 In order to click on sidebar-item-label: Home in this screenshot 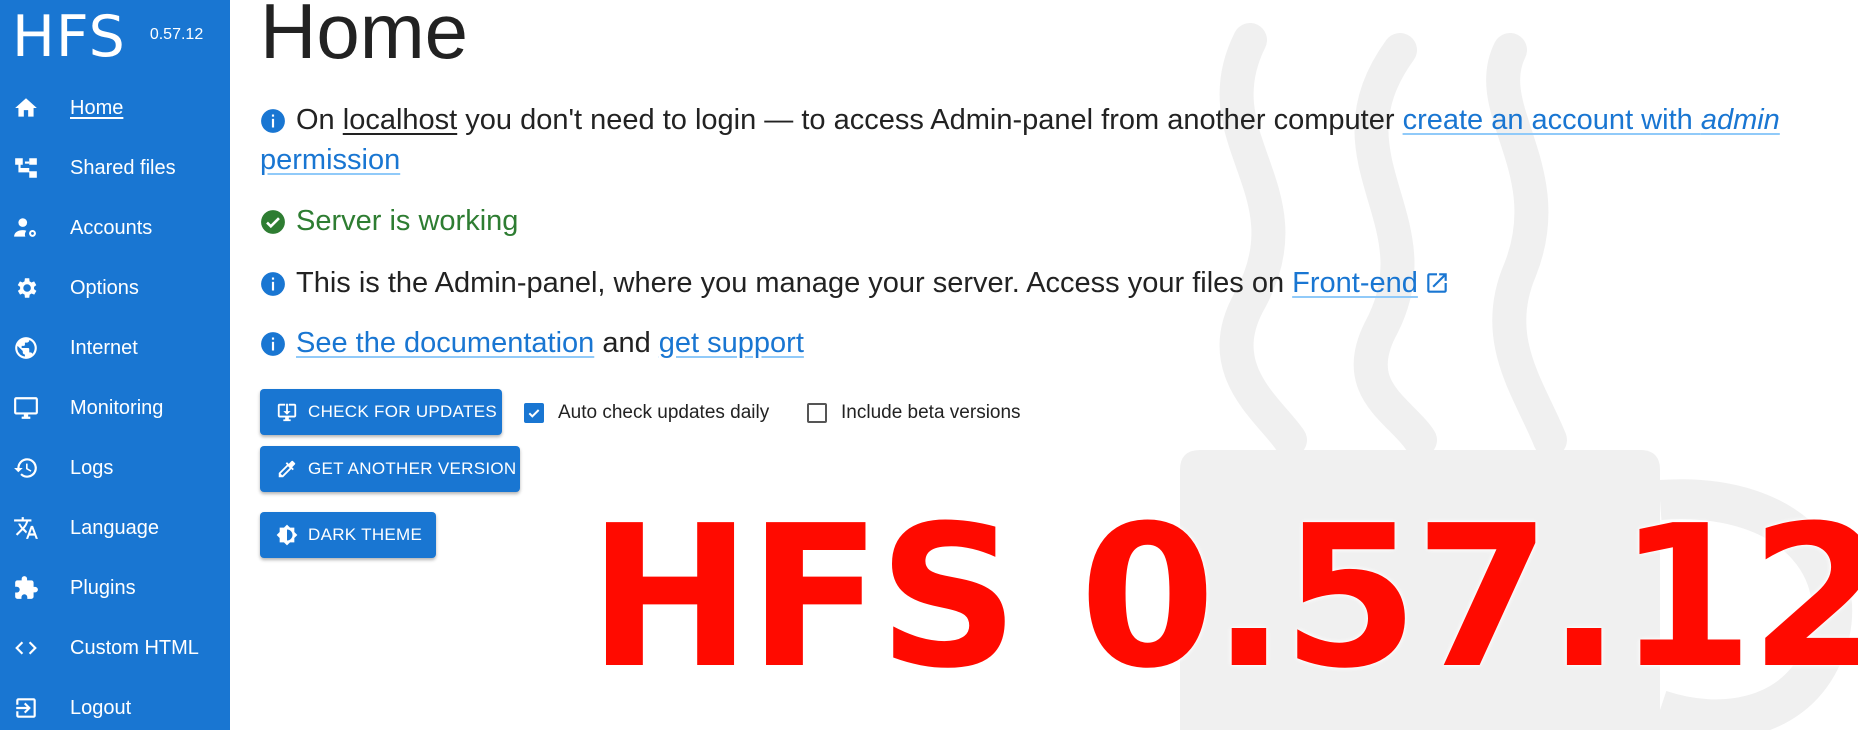, I will do `click(97, 107)`.